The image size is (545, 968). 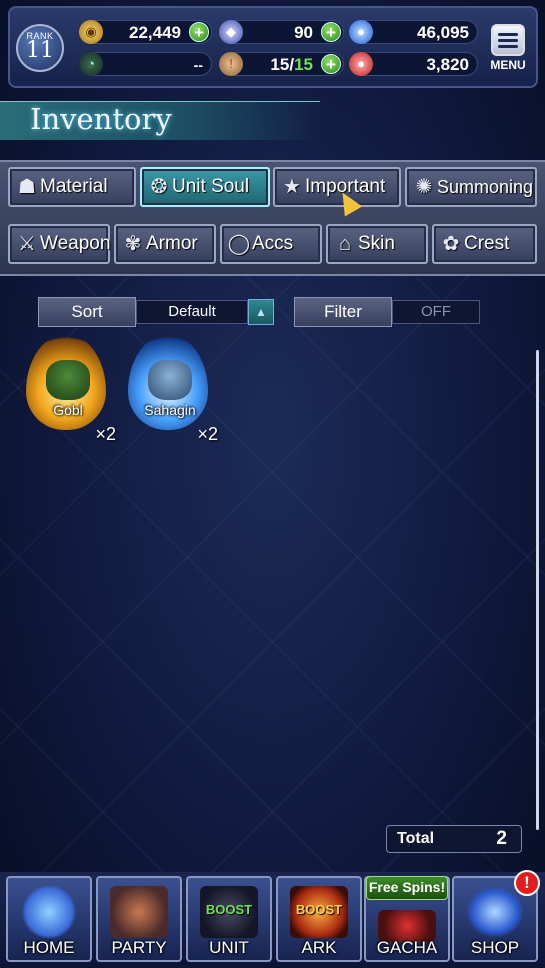 I want to click on inventory-item: Sahagin ×2, so click(x=170, y=387).